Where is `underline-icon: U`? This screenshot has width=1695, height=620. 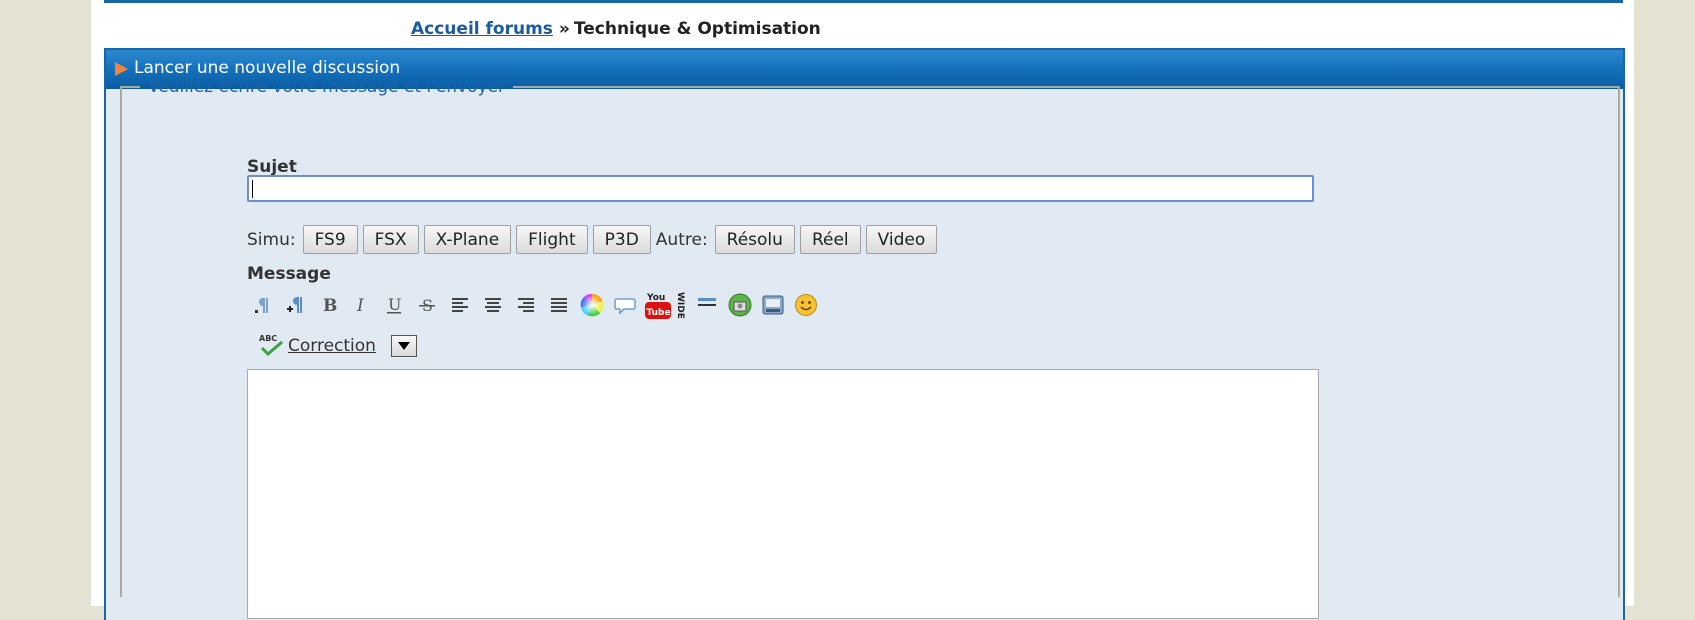 underline-icon: U is located at coordinates (393, 305).